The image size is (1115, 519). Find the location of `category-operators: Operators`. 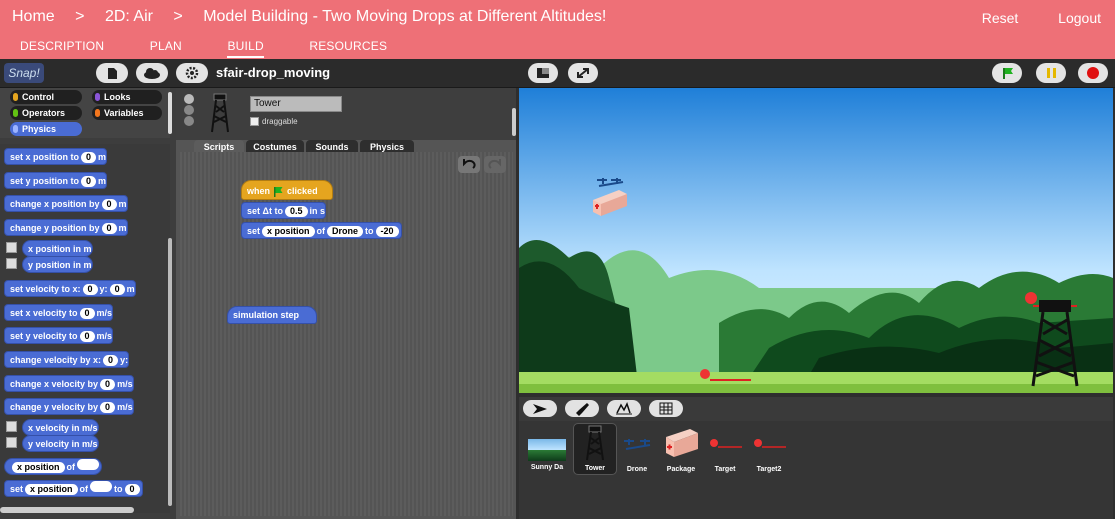

category-operators: Operators is located at coordinates (46, 113).